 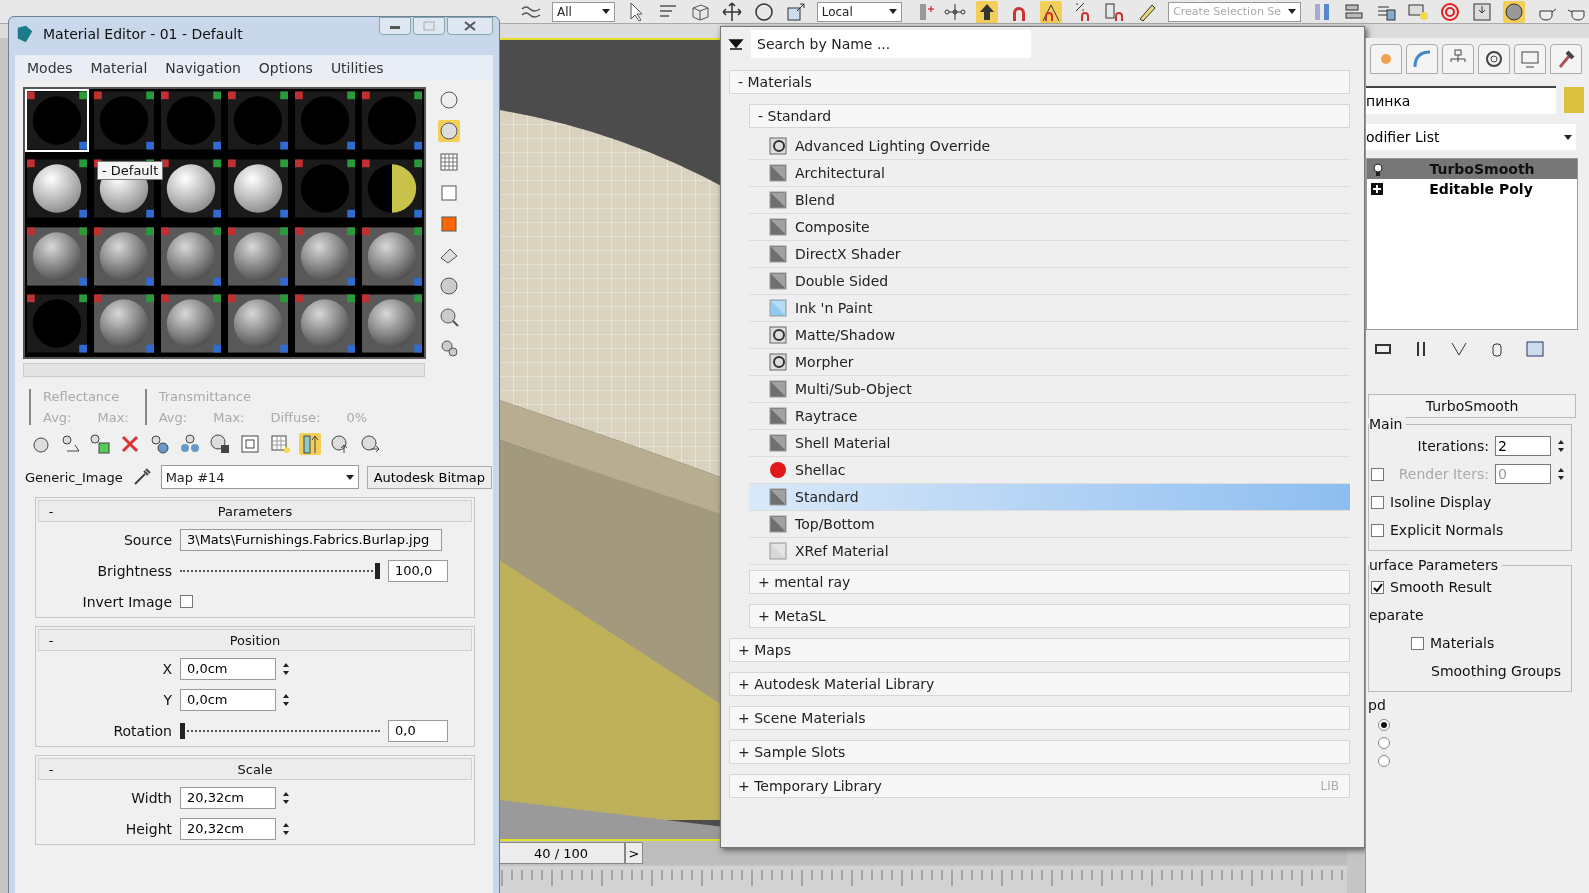 What do you see at coordinates (1049, 443) in the screenshot?
I see `material-type-item: Shell Material` at bounding box center [1049, 443].